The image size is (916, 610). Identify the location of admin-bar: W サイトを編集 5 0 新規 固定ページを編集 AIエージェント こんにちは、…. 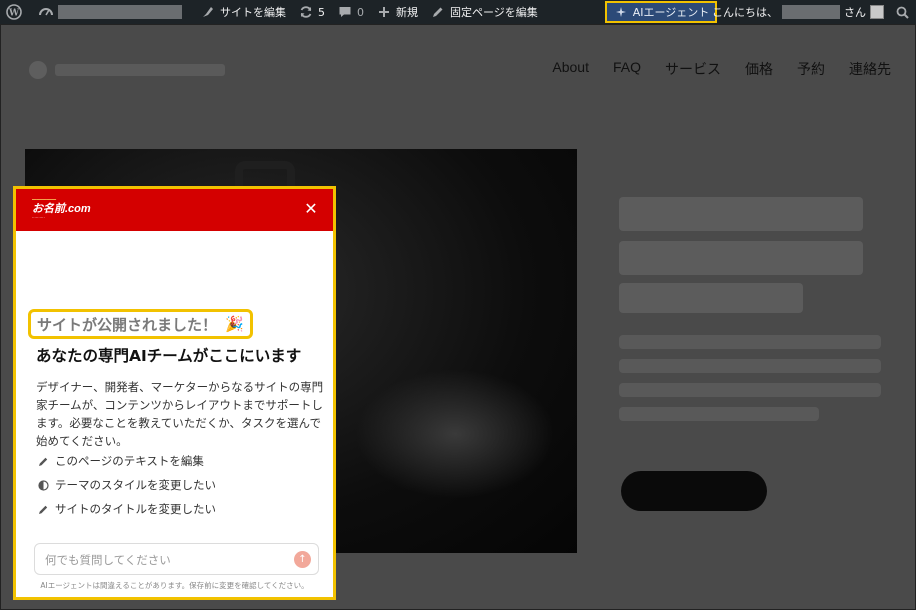
(458, 12).